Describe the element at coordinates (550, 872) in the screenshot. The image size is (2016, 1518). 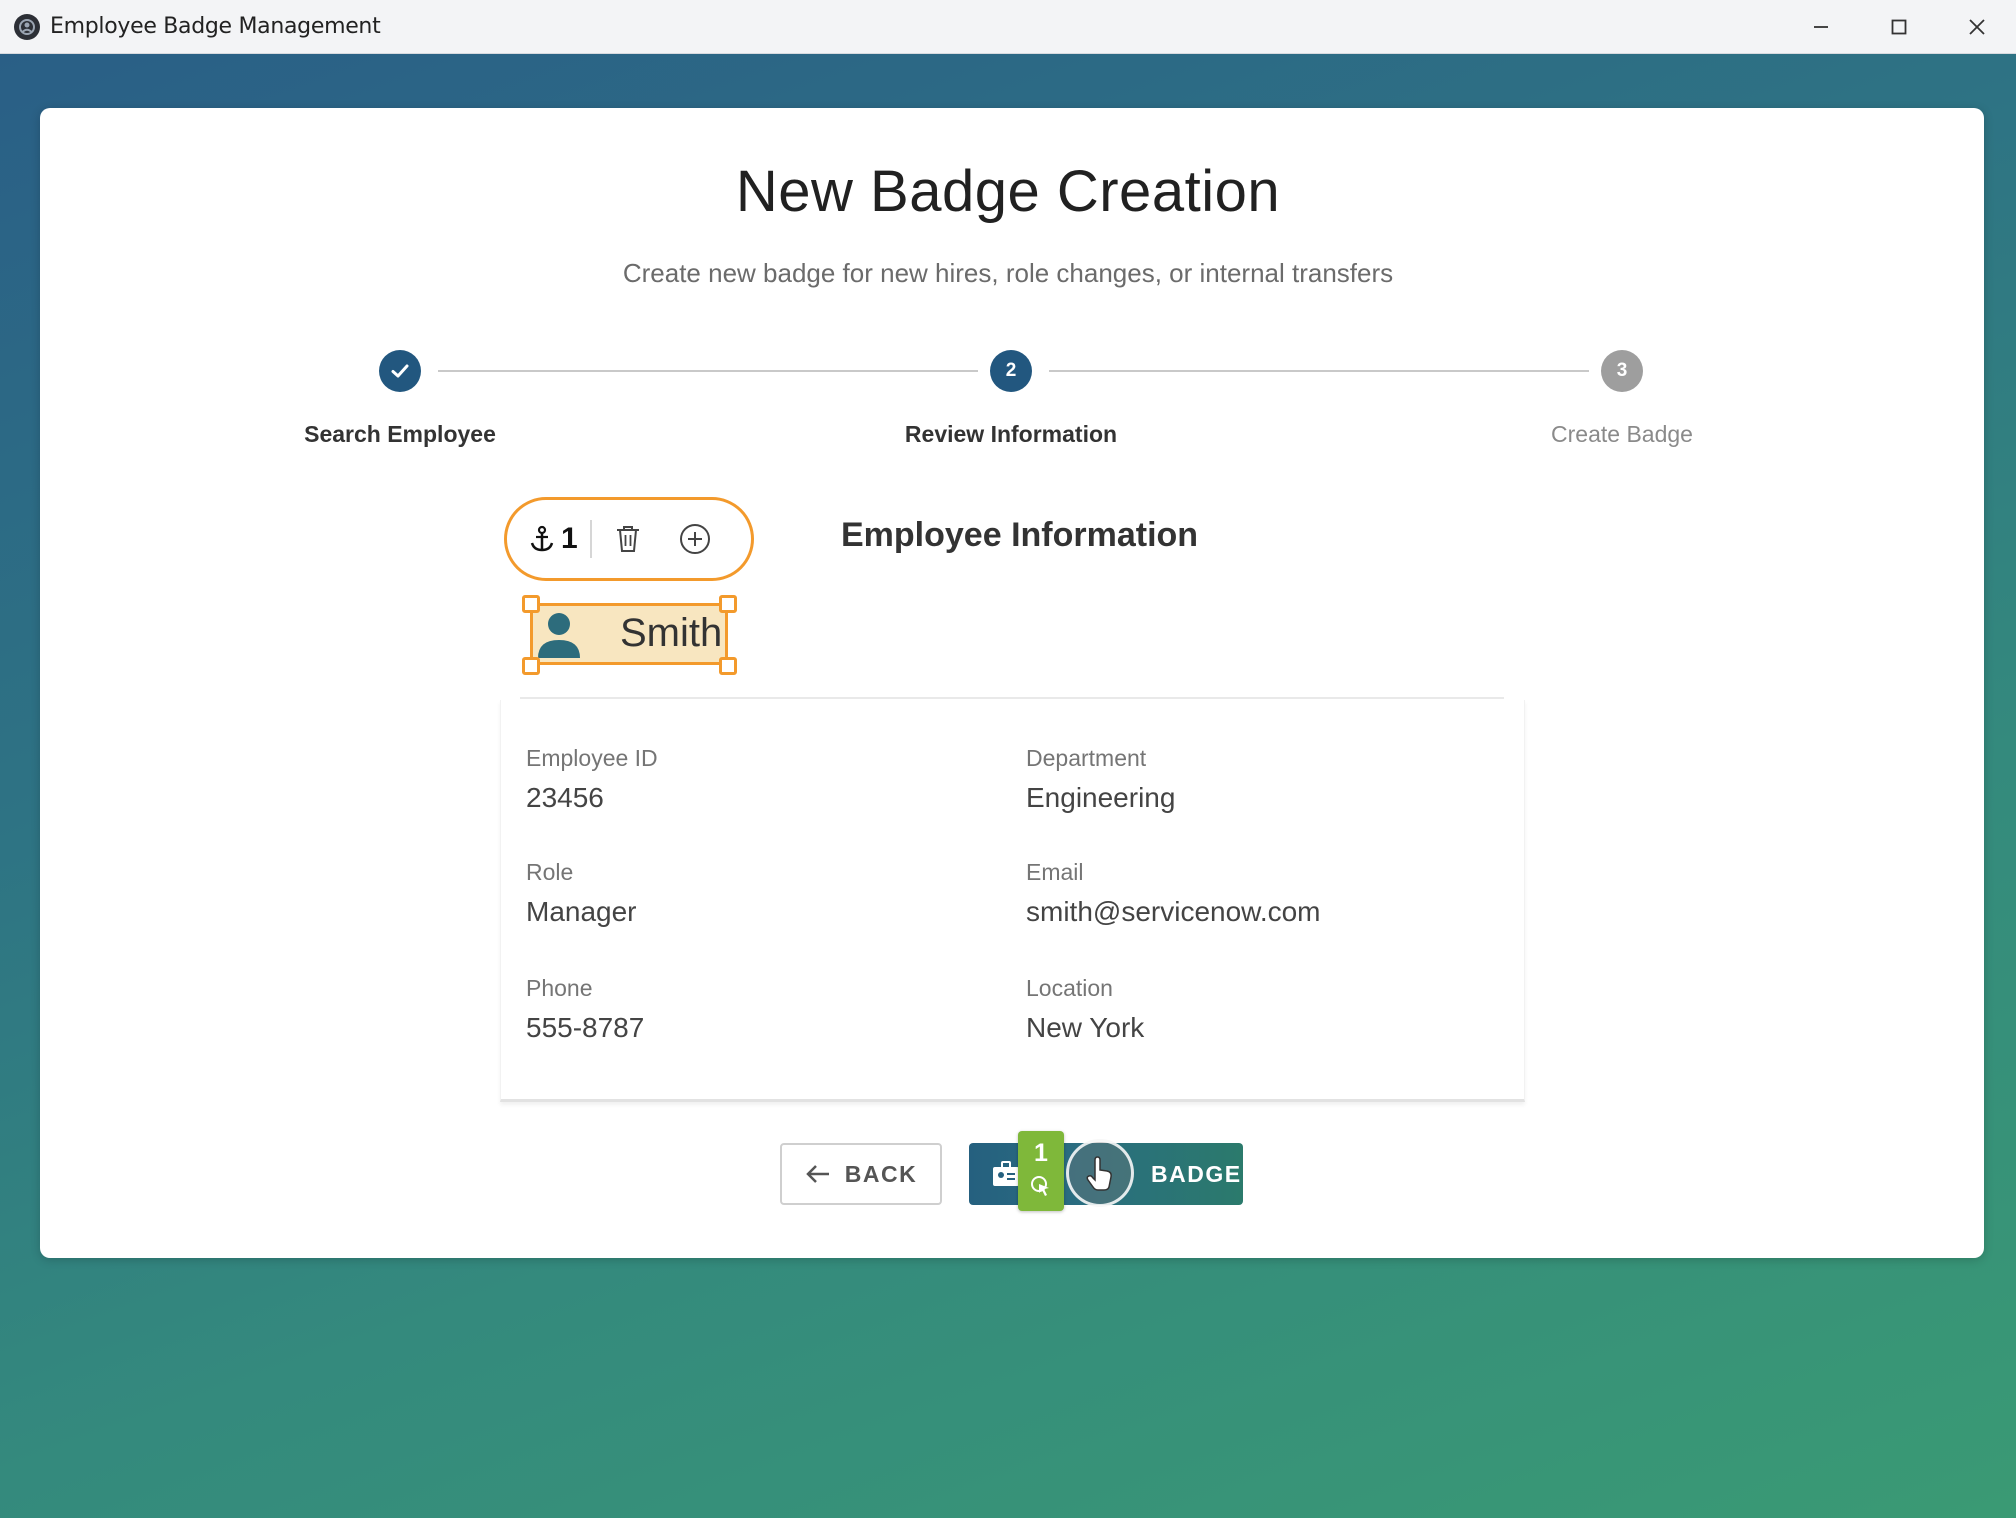
I see `role-label: Role` at that location.